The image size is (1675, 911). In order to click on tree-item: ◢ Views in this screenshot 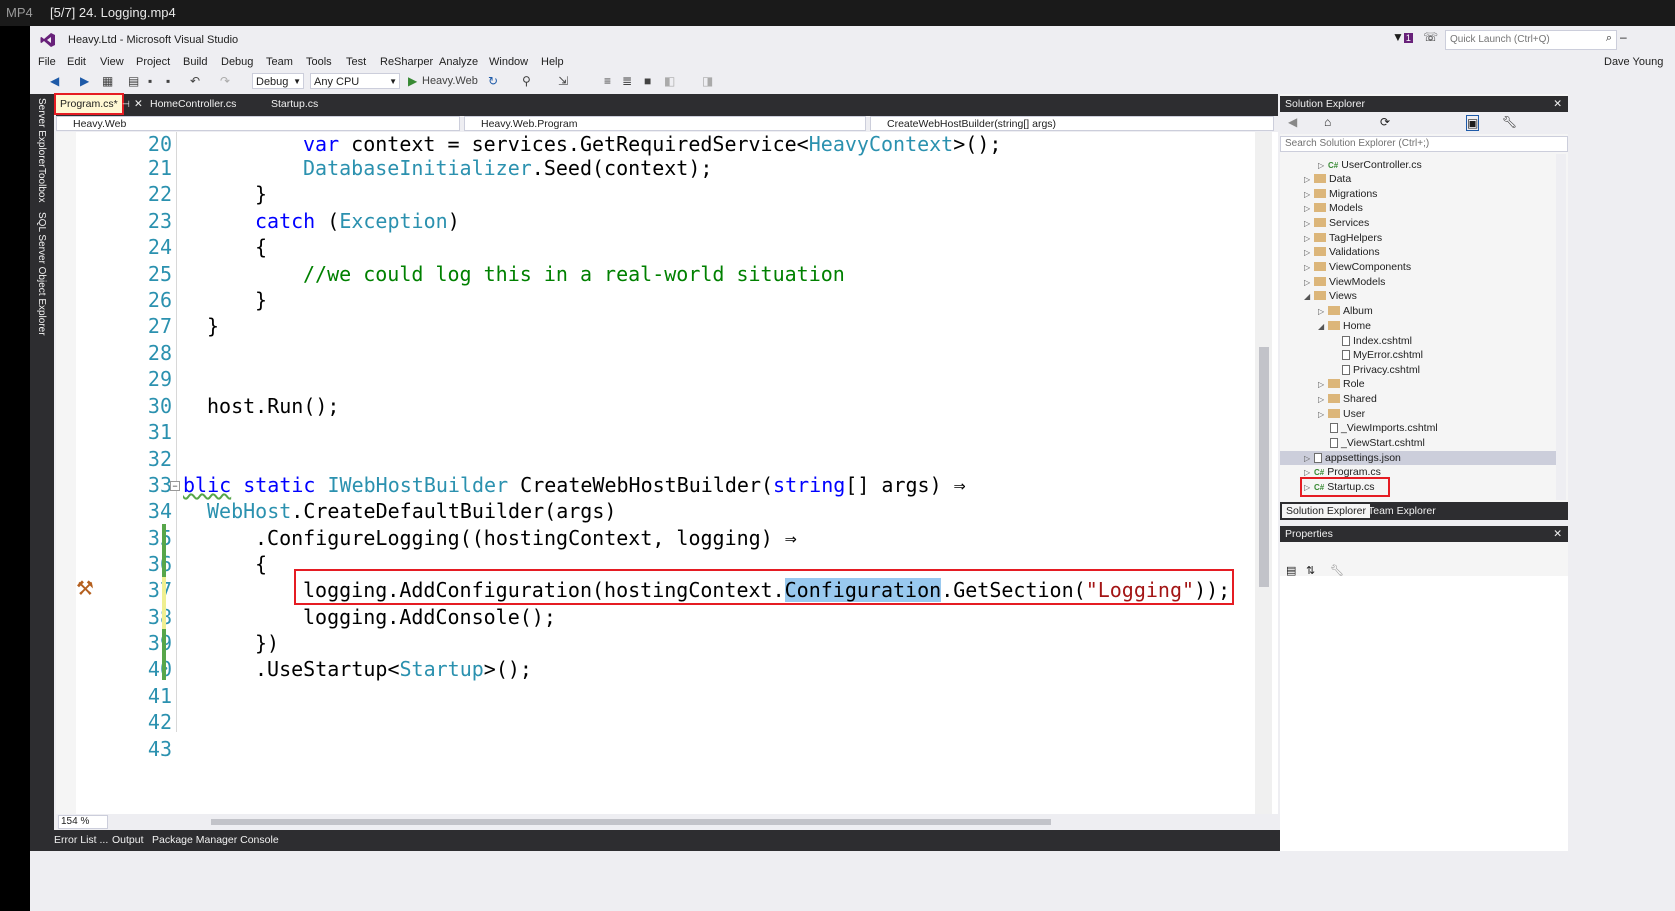, I will do `click(1330, 296)`.